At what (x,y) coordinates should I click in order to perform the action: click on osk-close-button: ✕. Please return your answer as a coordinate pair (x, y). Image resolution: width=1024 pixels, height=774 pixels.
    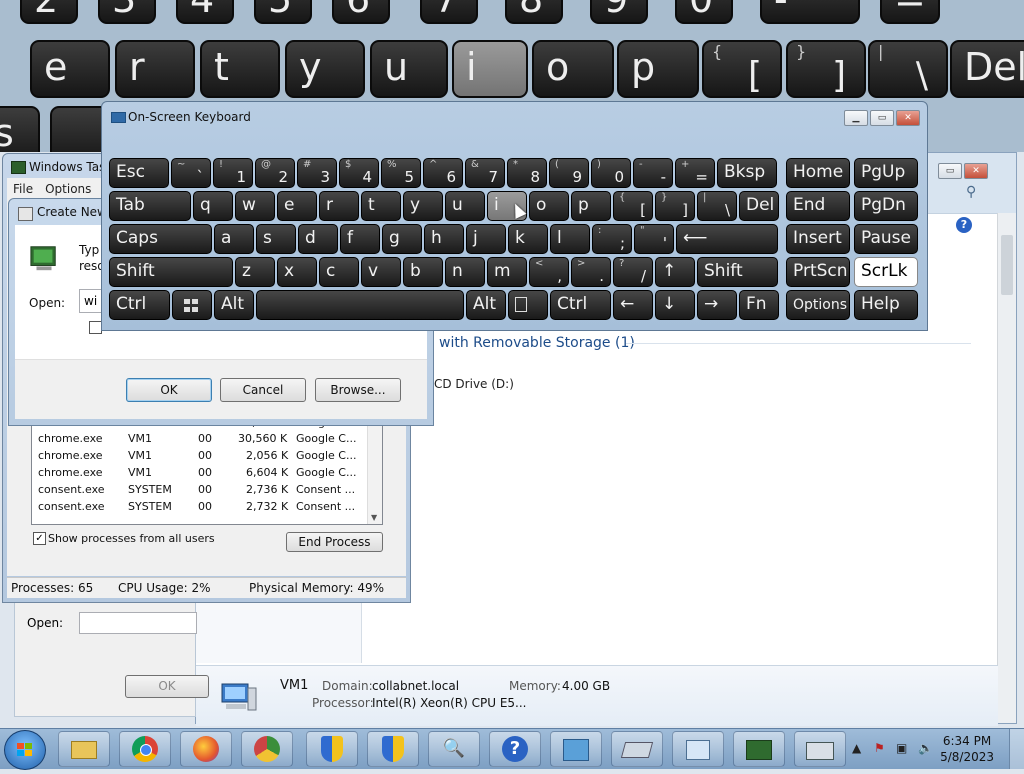
    Looking at the image, I should click on (908, 118).